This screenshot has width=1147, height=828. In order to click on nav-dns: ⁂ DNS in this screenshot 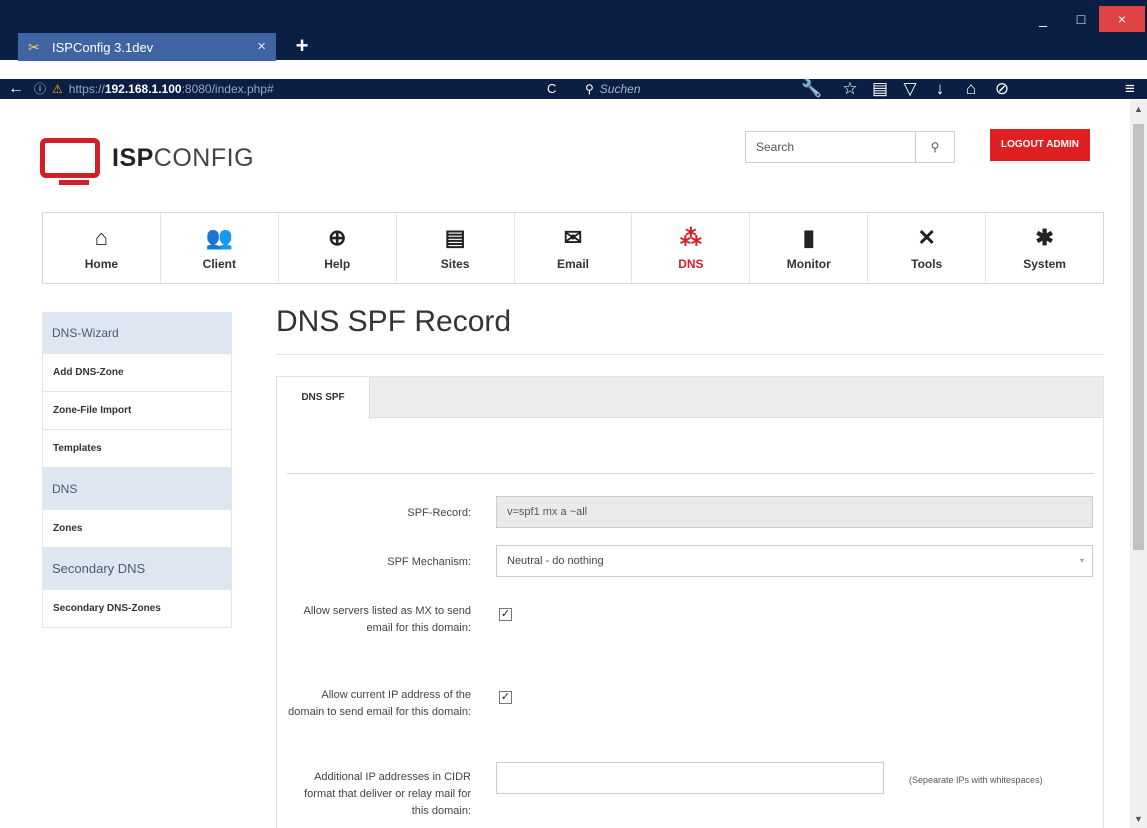, I will do `click(691, 248)`.